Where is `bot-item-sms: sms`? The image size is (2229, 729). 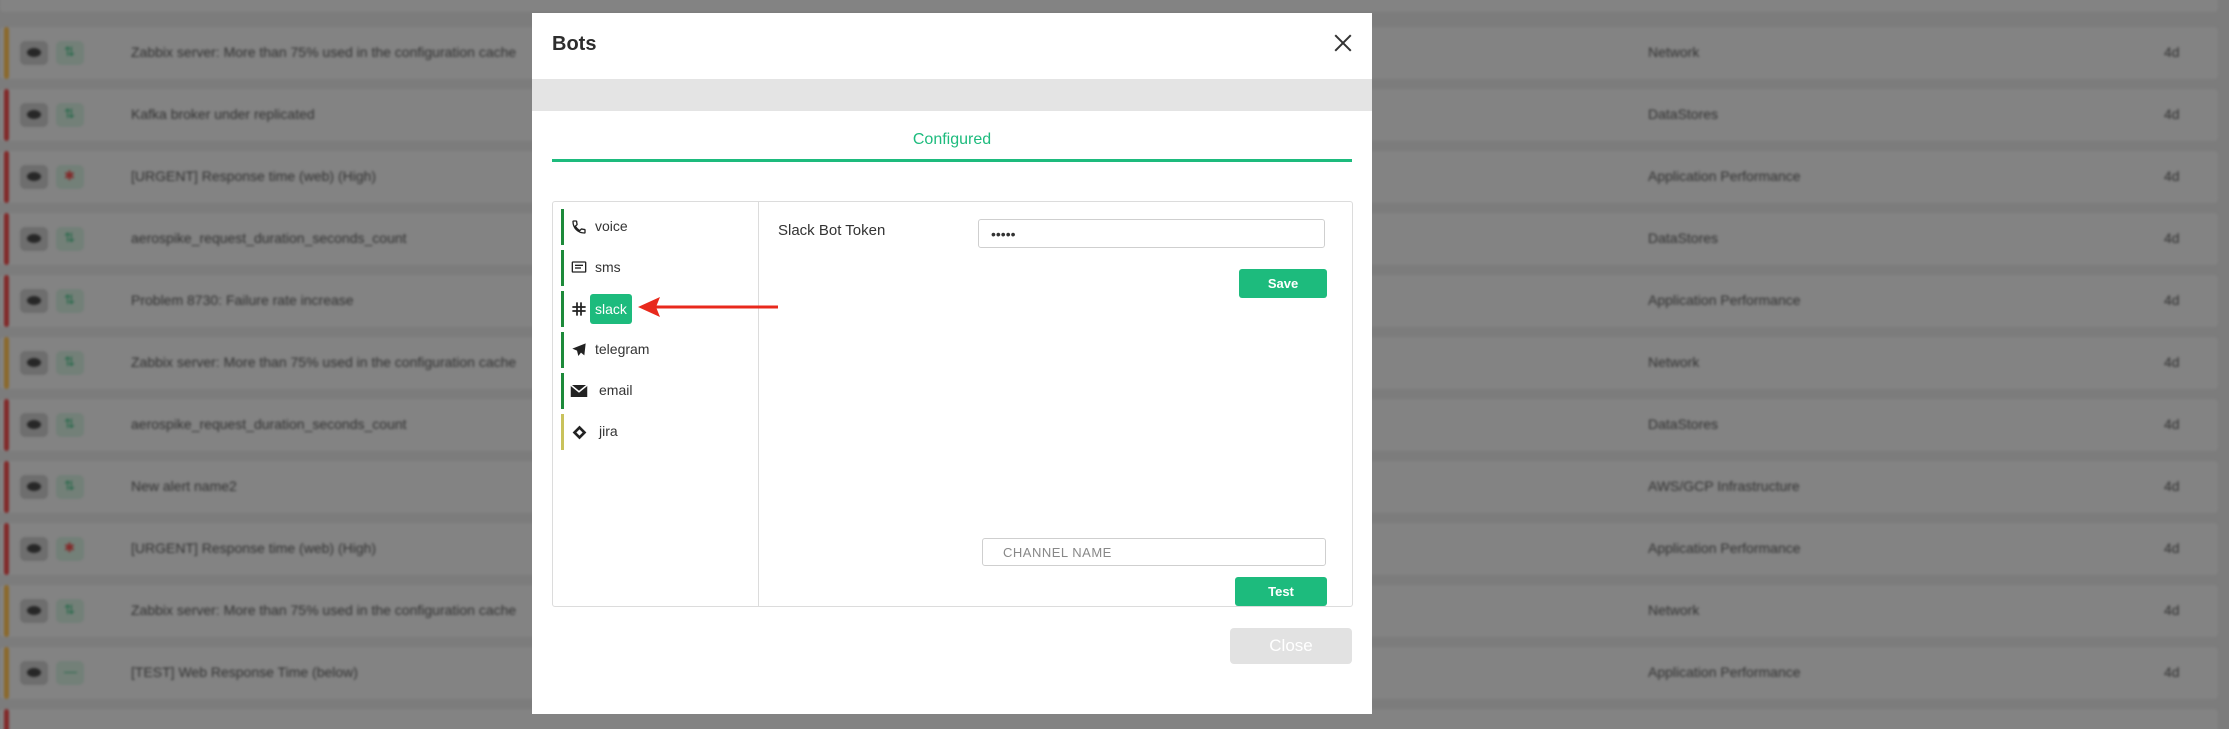 bot-item-sms: sms is located at coordinates (656, 268).